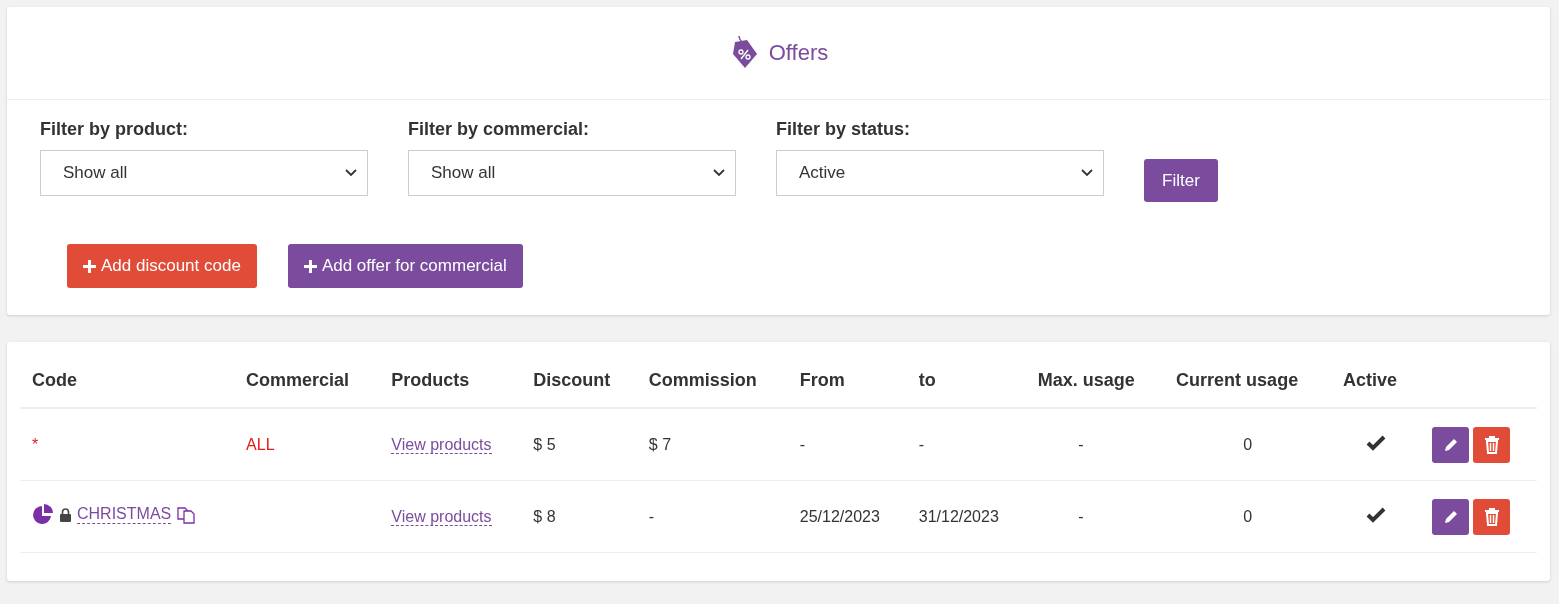 This screenshot has width=1559, height=604. I want to click on column-header: Products, so click(430, 380).